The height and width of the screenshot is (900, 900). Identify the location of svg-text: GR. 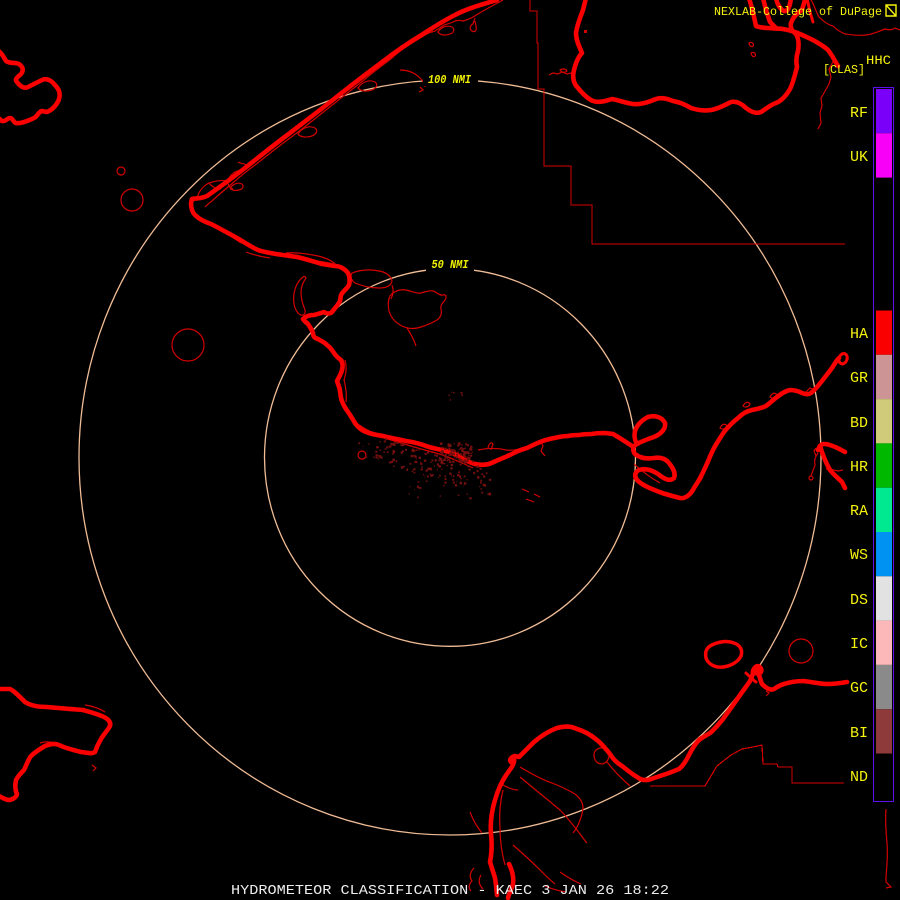
(859, 378).